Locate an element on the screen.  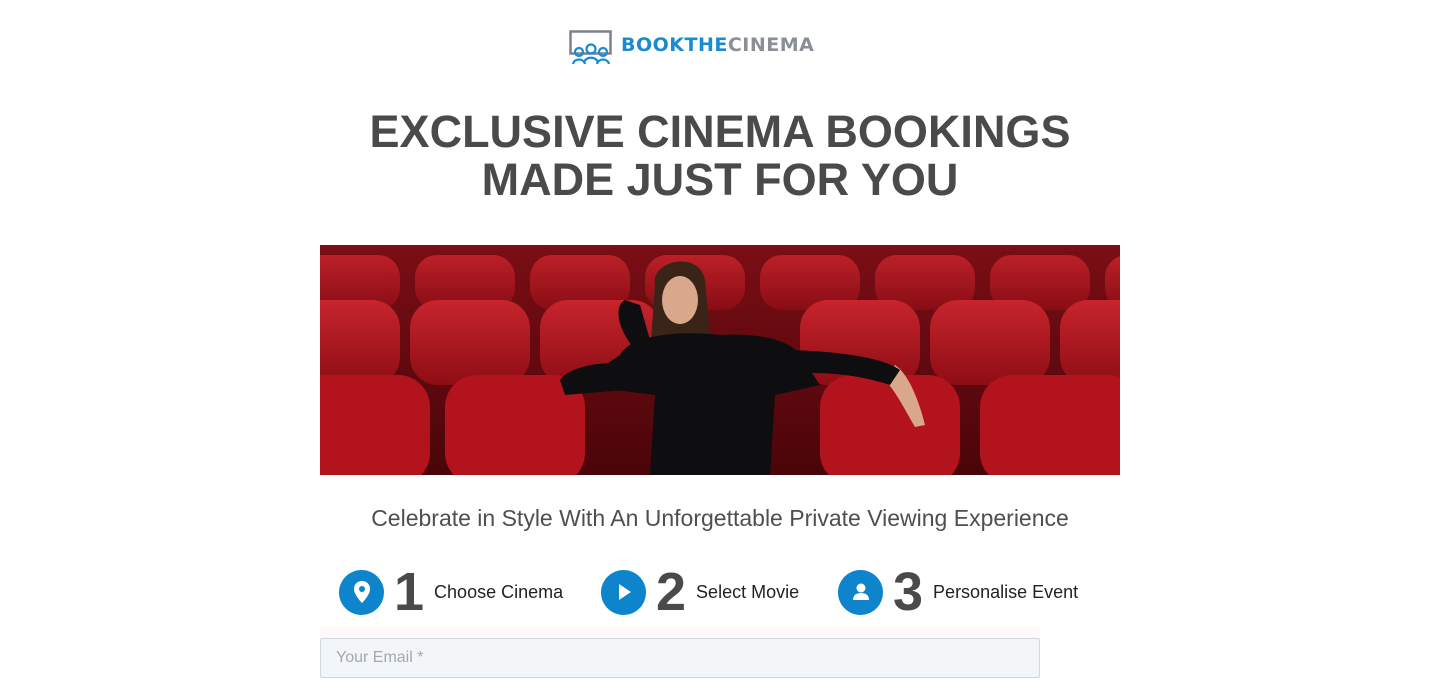
page-title-line-1: EXCLUSIVE CINEMA BOOKINGS is located at coordinates (720, 131).